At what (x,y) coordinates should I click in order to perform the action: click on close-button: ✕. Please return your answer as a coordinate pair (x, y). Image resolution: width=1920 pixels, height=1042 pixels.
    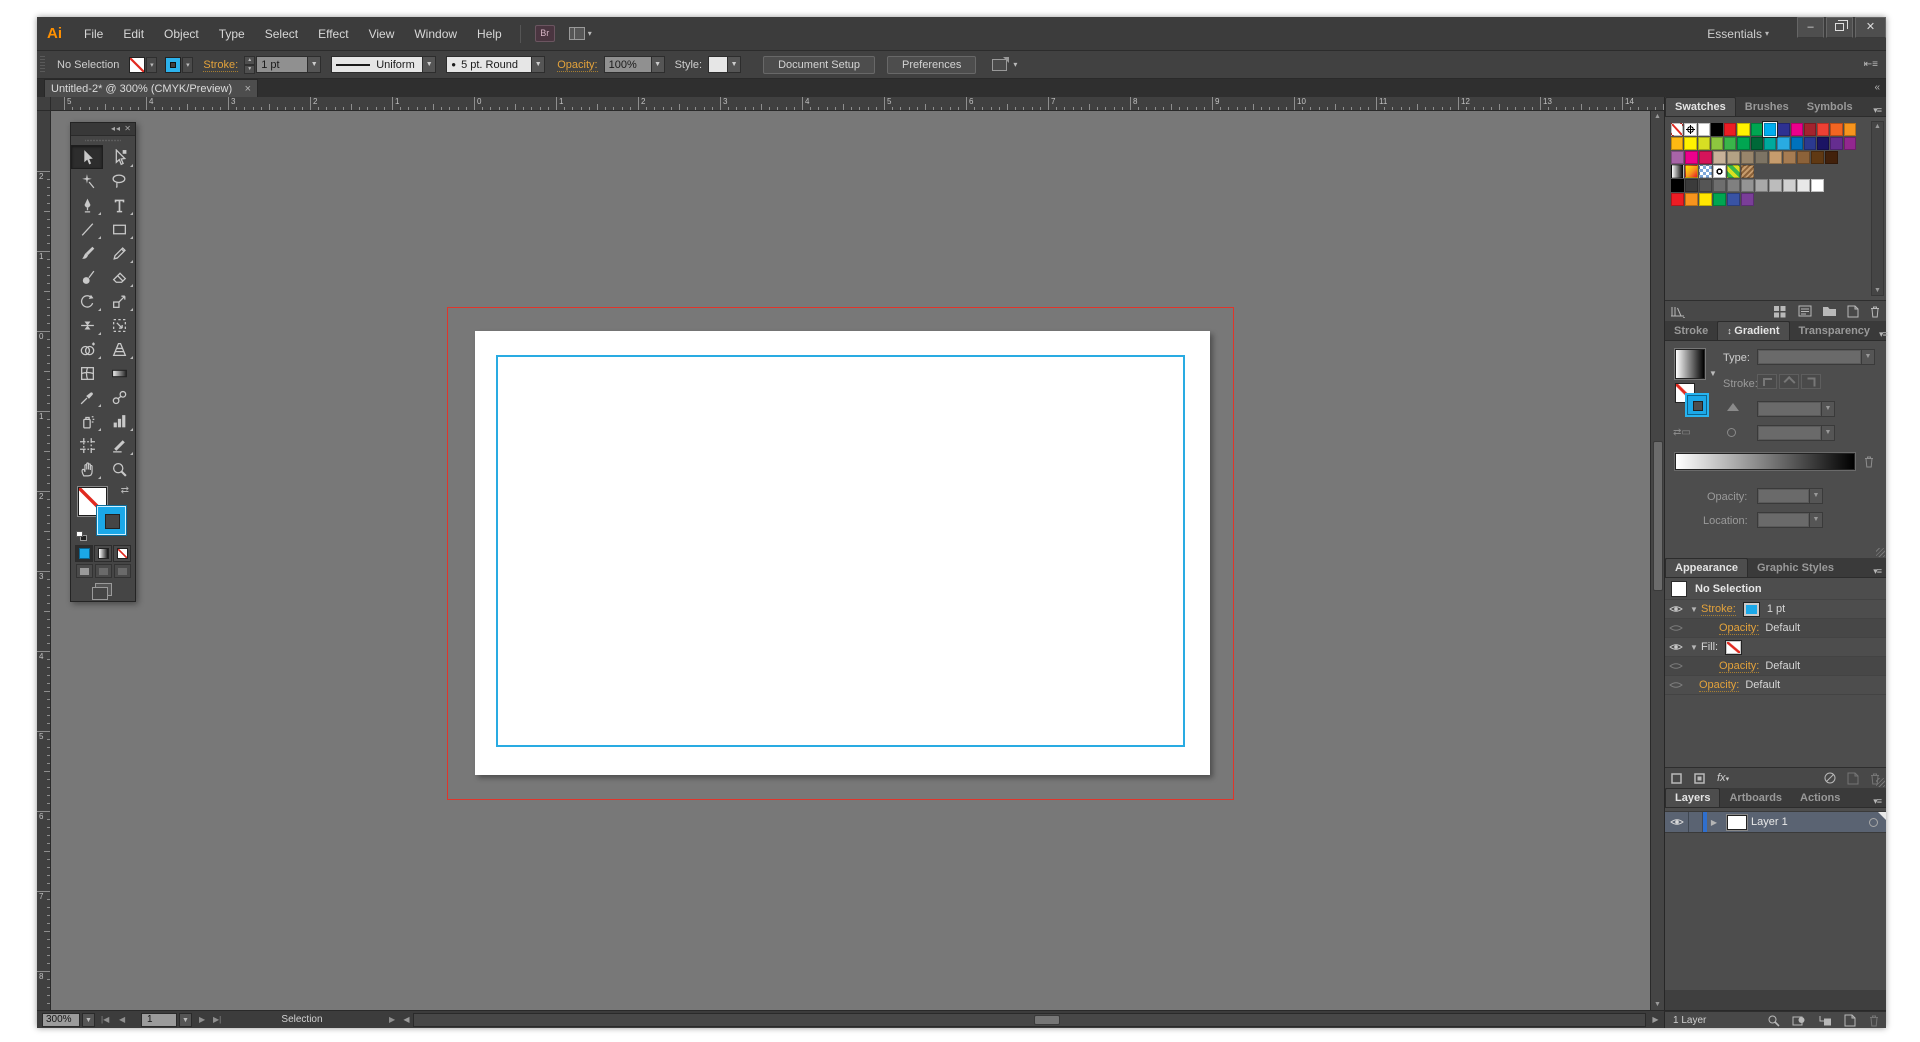
    Looking at the image, I should click on (1870, 27).